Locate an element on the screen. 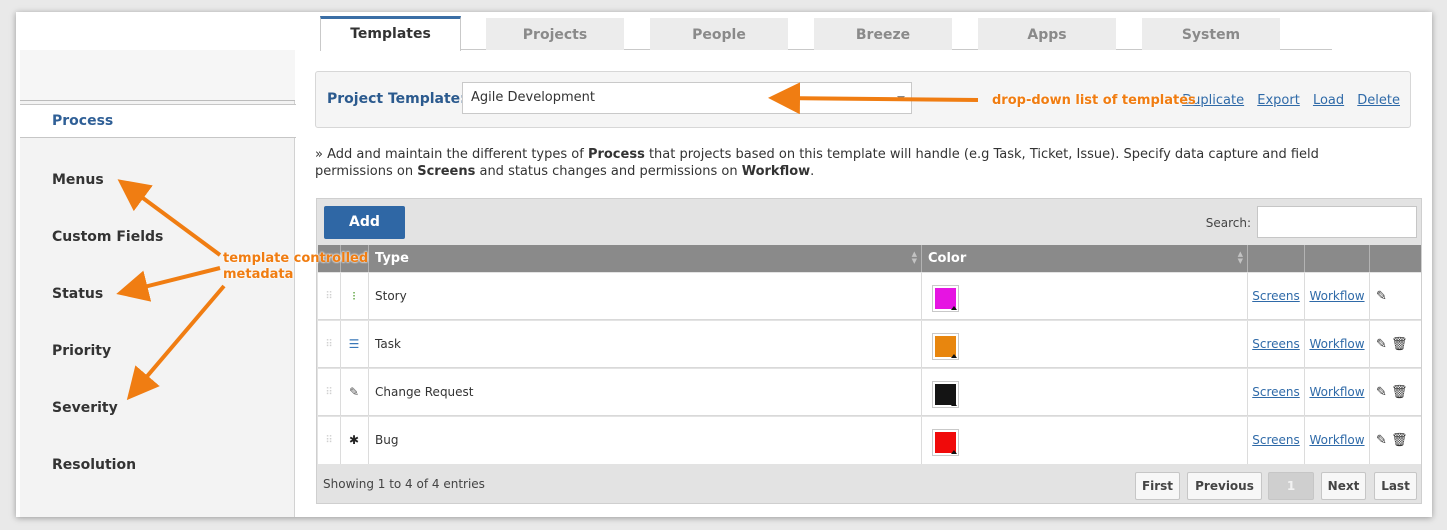 Image resolution: width=1447 pixels, height=530 pixels. arrow-to-severity is located at coordinates (176, 342).